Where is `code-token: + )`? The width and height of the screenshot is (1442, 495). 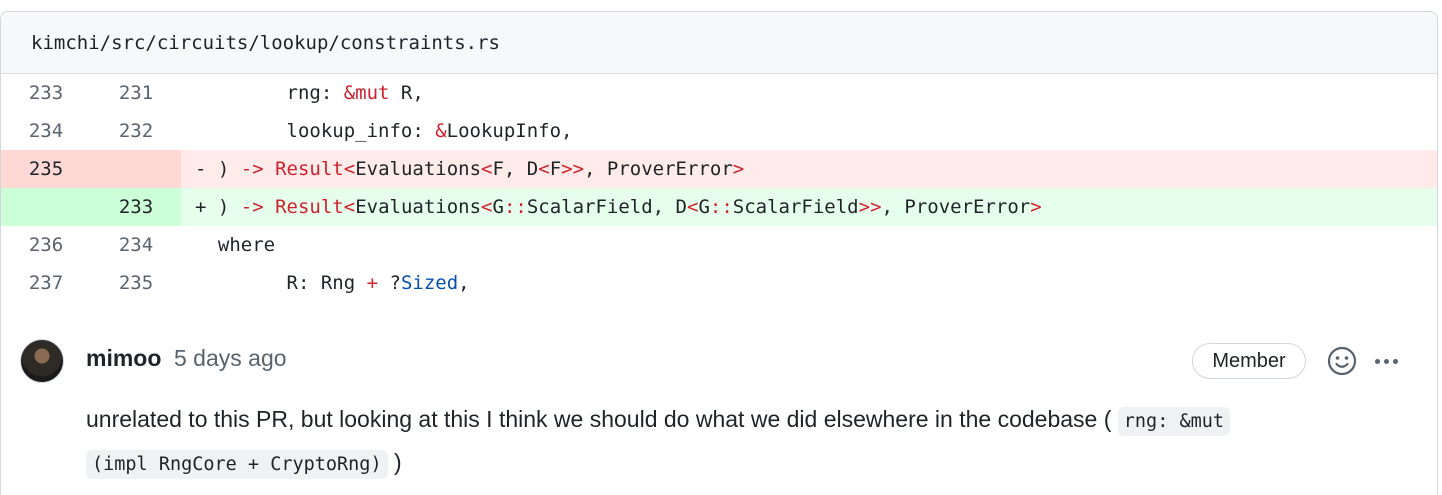
code-token: + ) is located at coordinates (218, 207).